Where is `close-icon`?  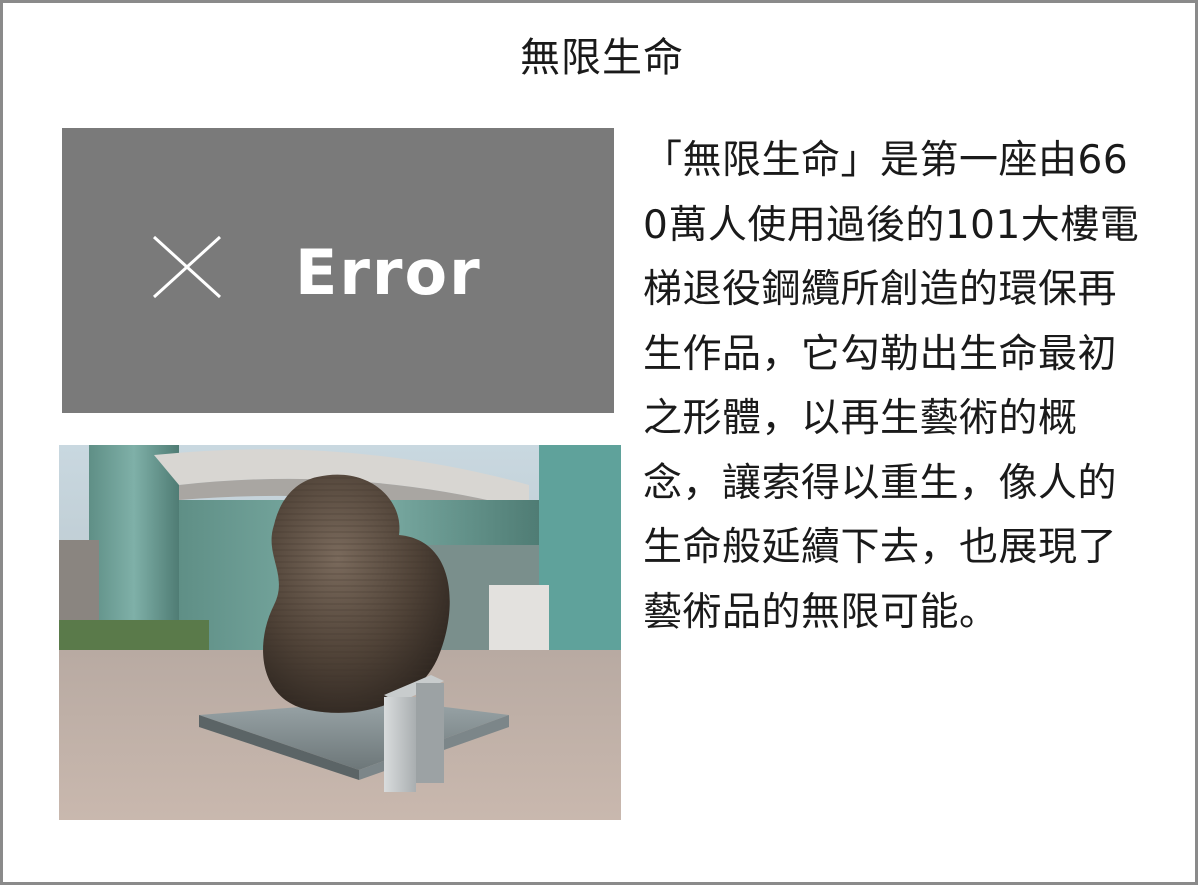
close-icon is located at coordinates (187, 267).